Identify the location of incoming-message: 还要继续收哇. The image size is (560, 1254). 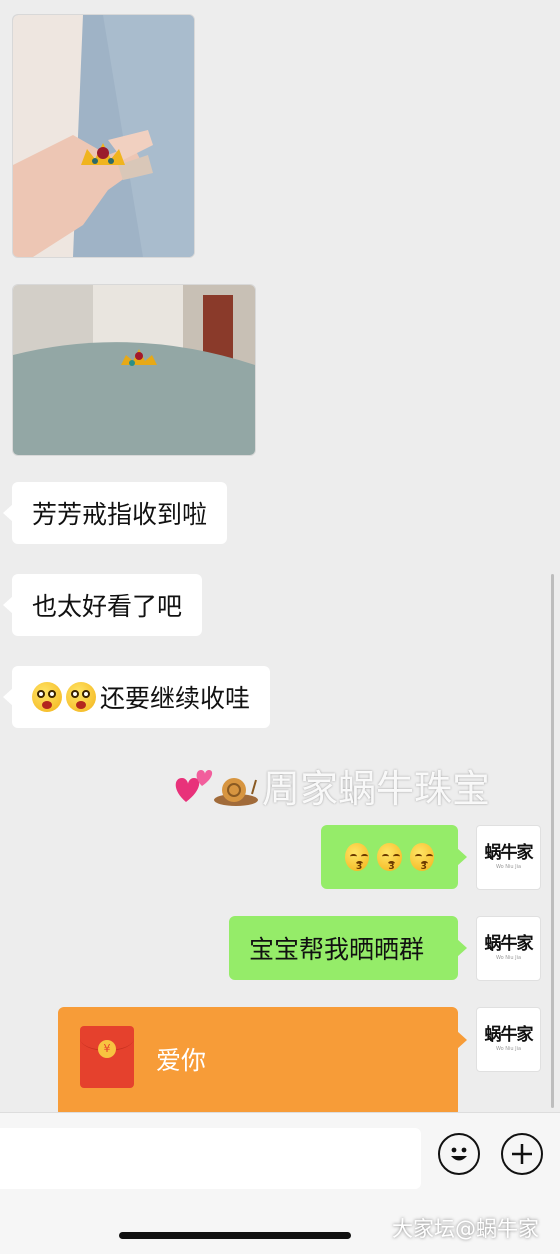
(136, 697).